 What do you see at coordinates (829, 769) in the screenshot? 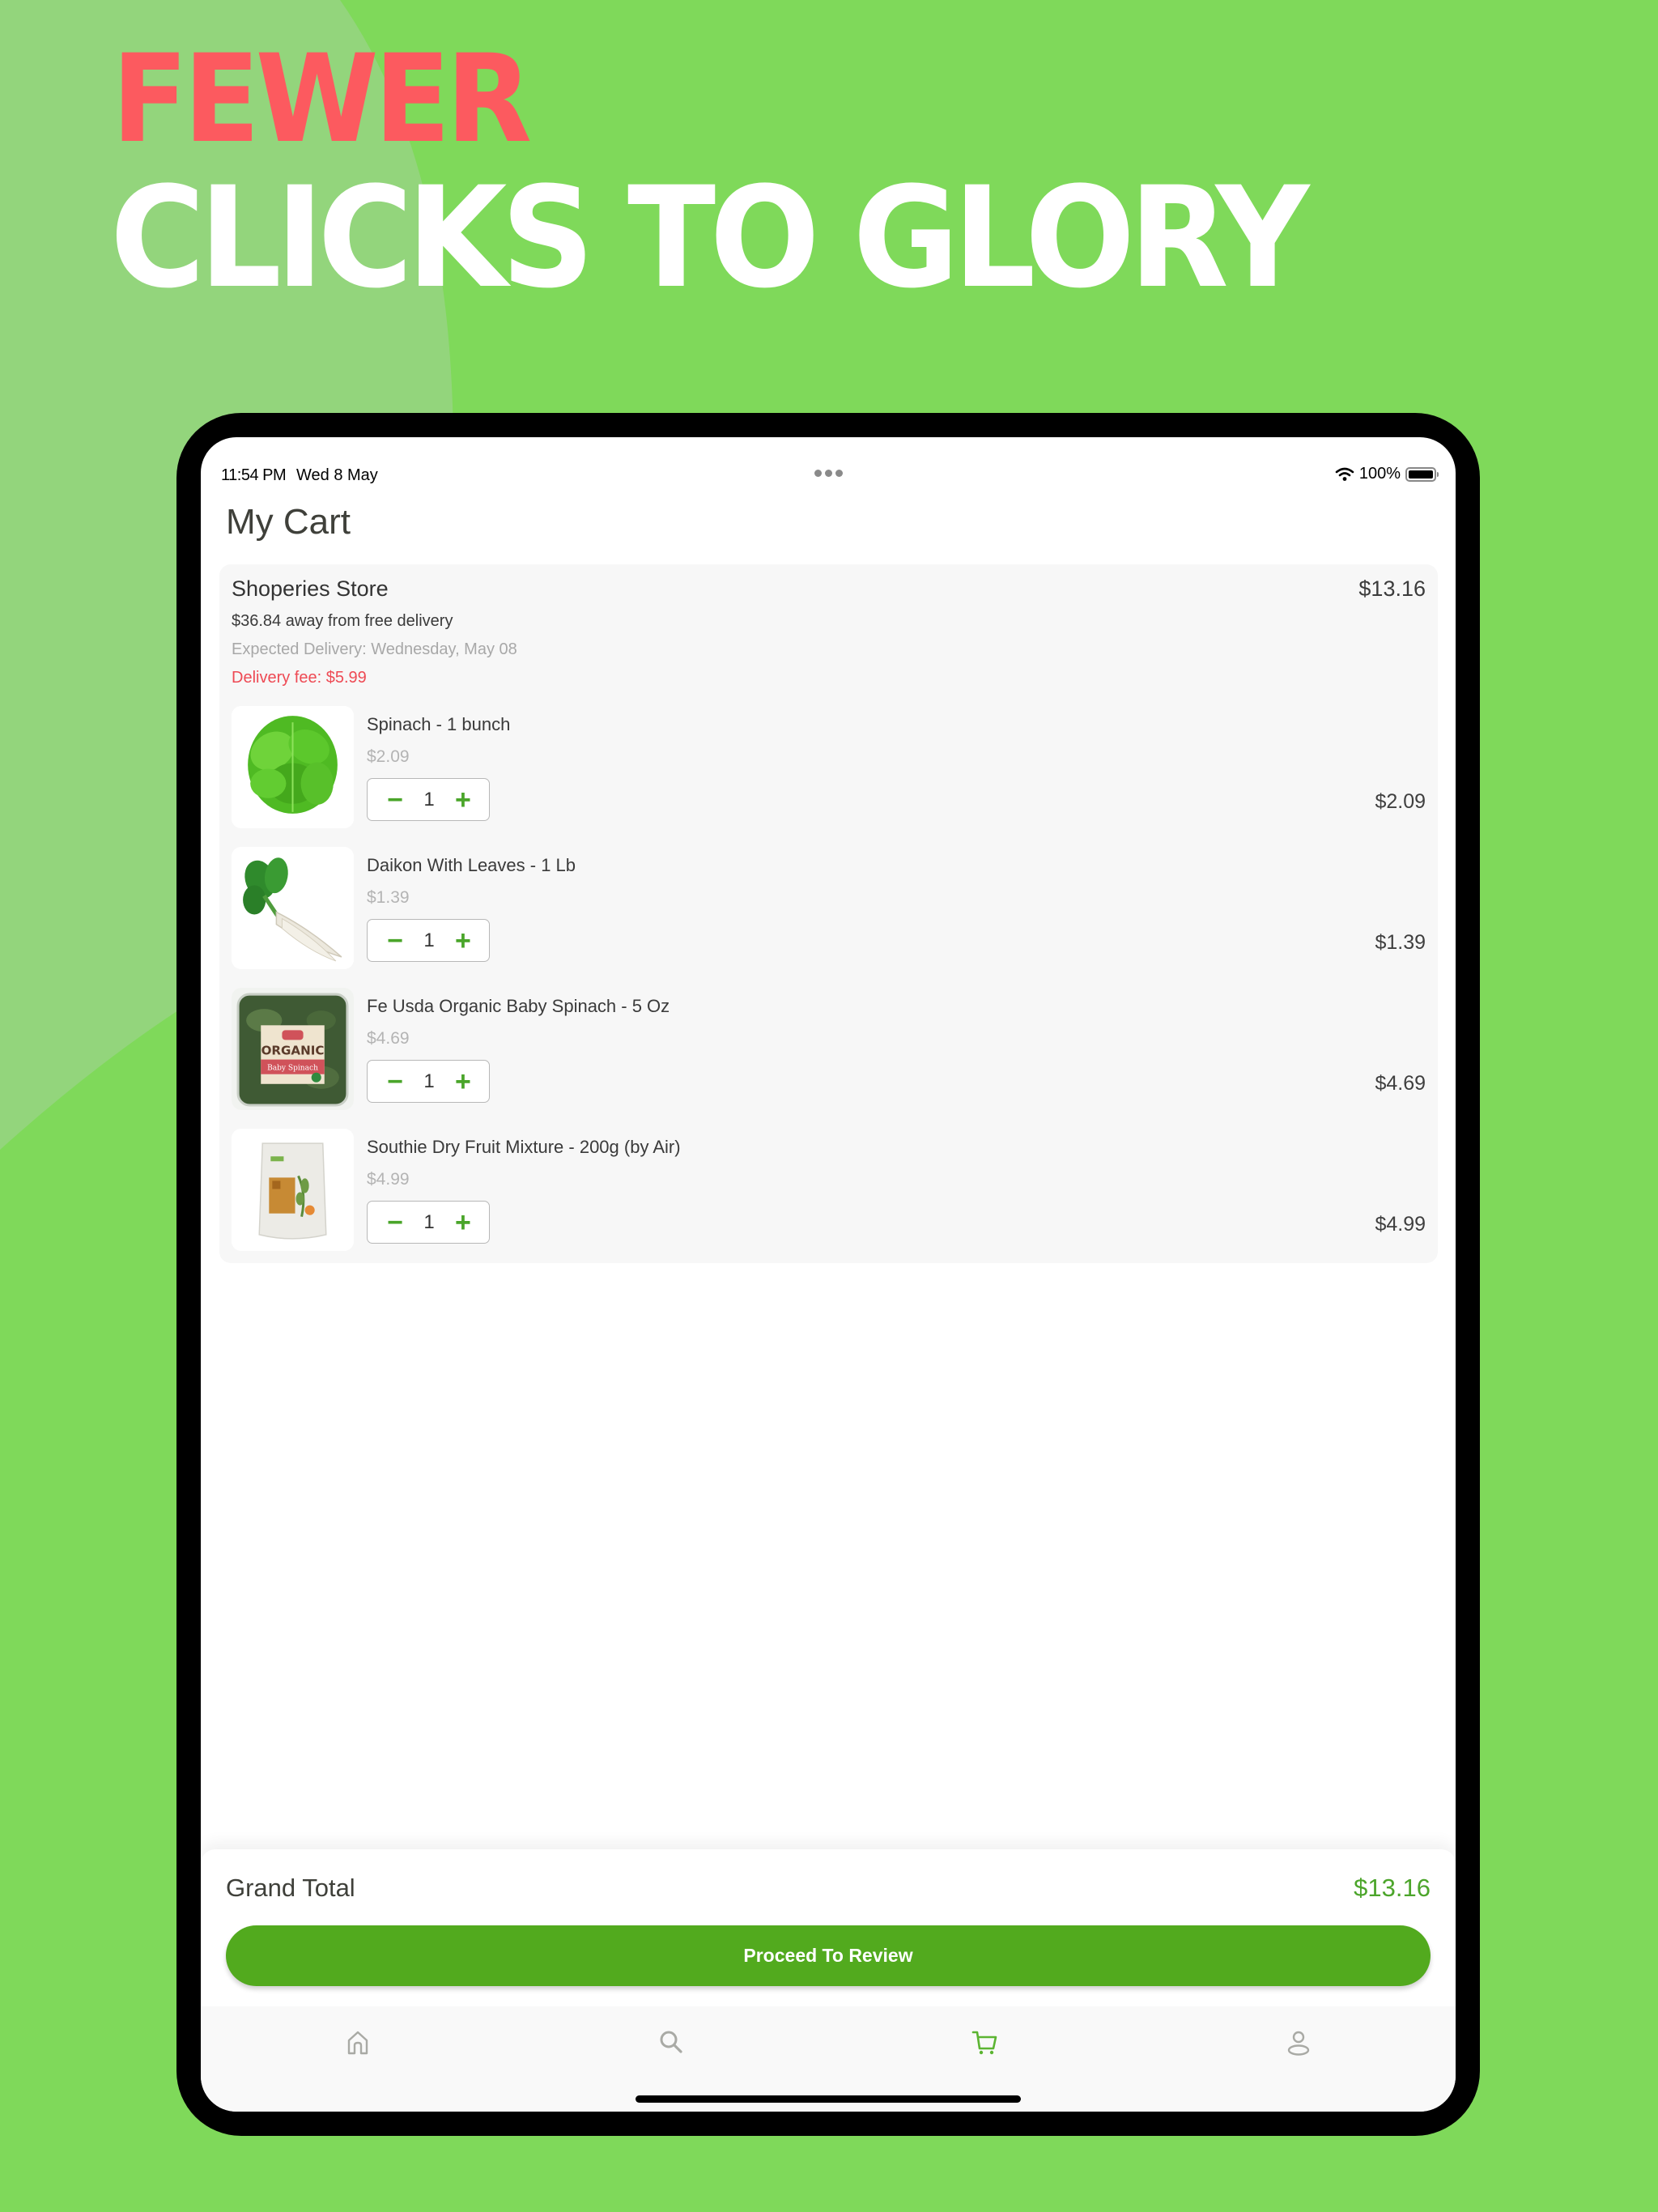
I see `cart-item: Spinach - 1 bunch $2.09 − 1 + $2.09` at bounding box center [829, 769].